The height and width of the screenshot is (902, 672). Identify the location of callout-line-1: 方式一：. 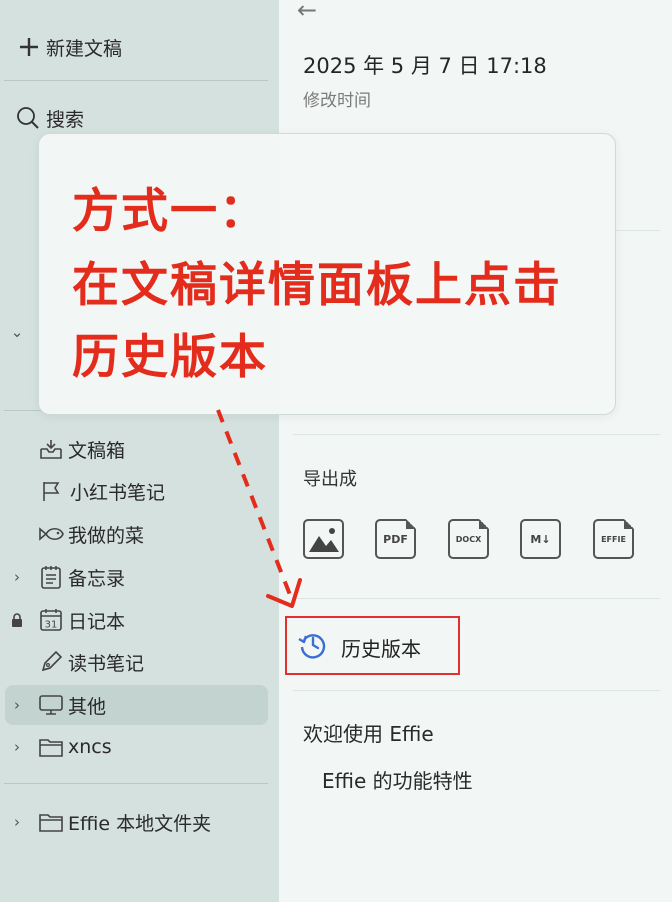
(170, 211).